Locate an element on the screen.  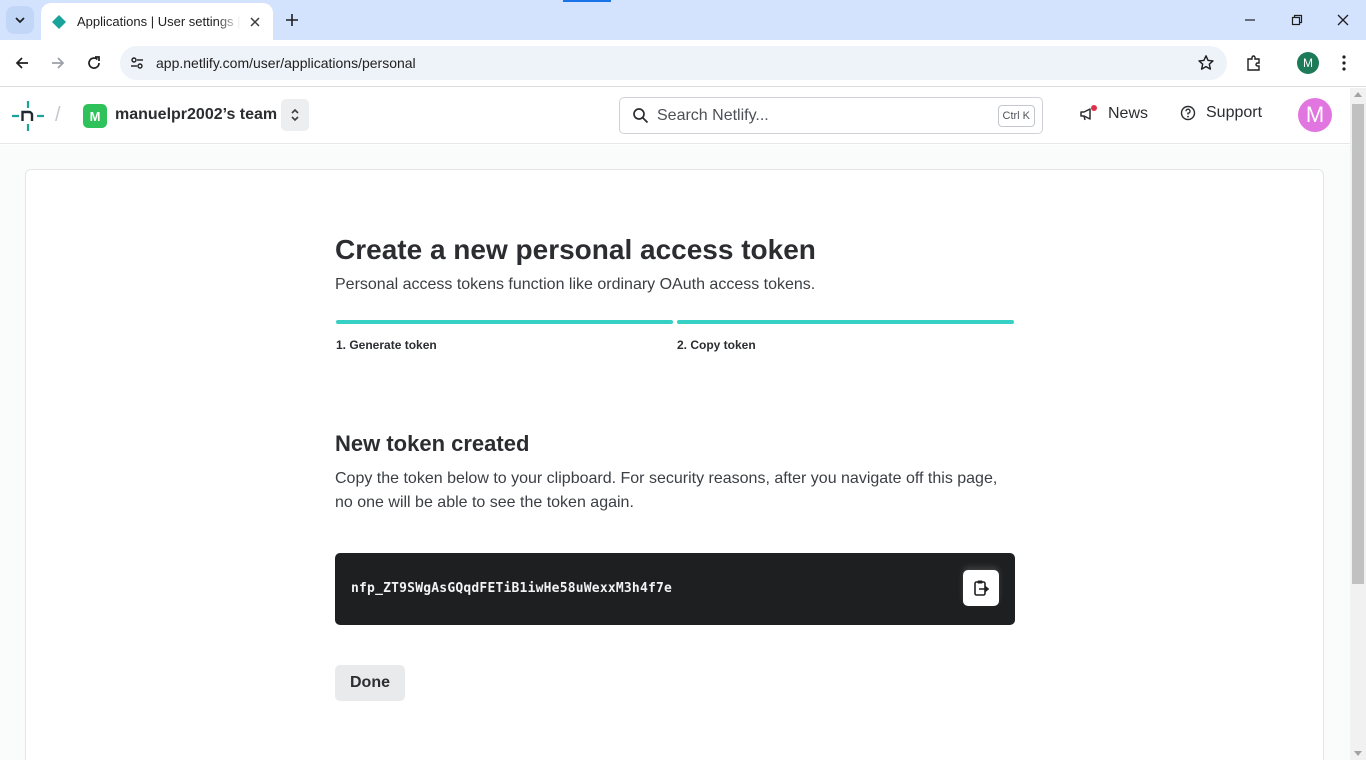
help-circle-icon is located at coordinates (1188, 113).